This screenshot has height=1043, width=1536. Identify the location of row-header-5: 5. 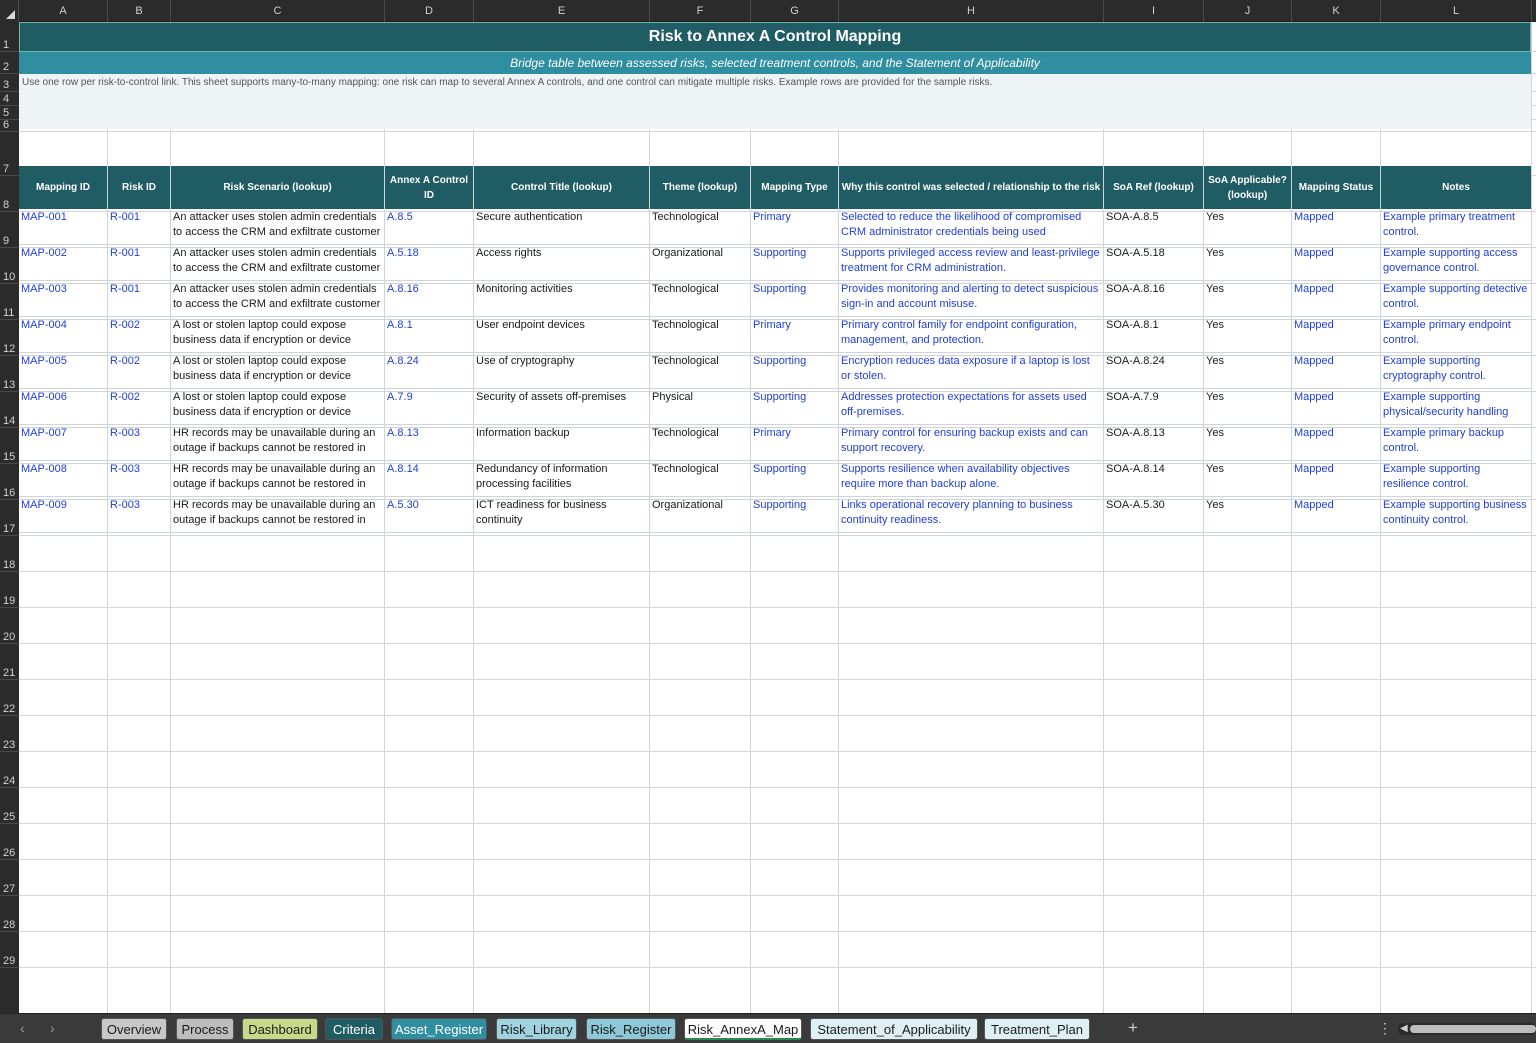
(9, 113).